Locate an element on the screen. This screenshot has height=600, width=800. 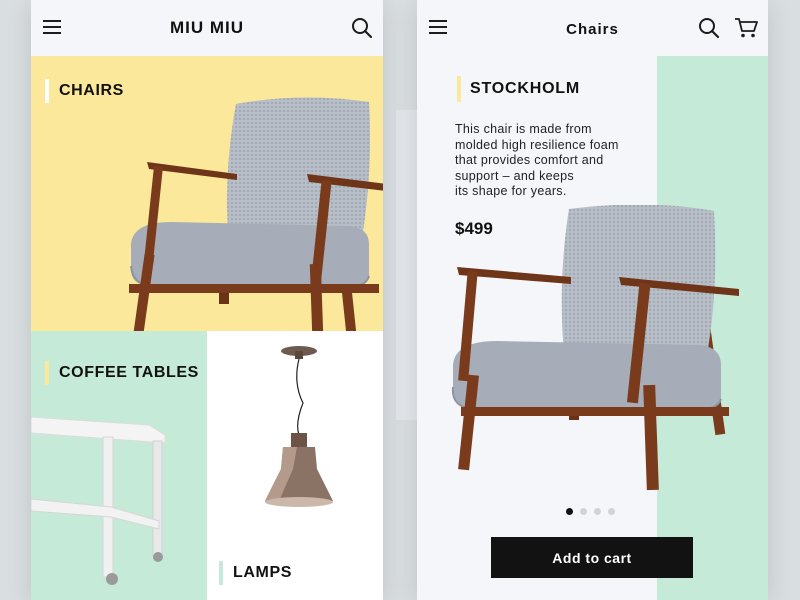
pendant-lamp-image is located at coordinates (299, 426).